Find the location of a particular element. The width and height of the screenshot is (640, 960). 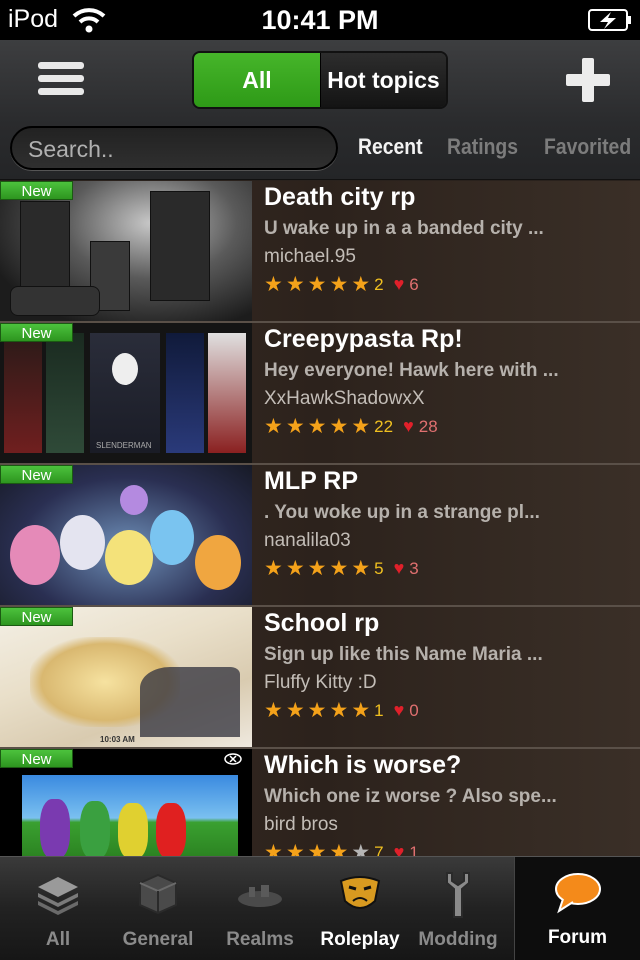

status-bar: iPod 10:41 PM is located at coordinates (320, 20).